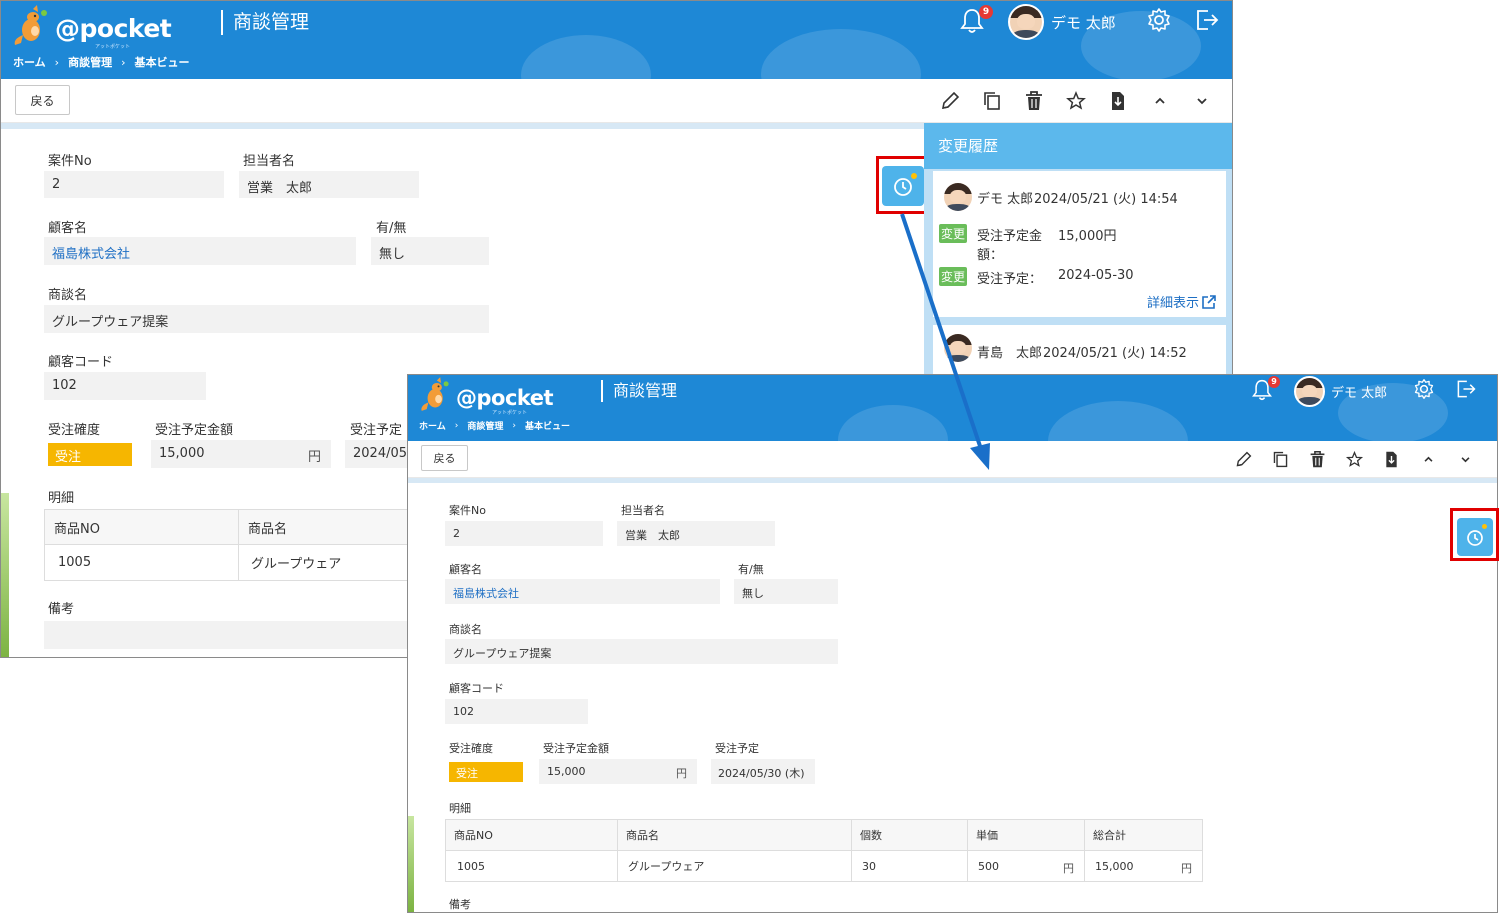 This screenshot has width=1500, height=914. Describe the element at coordinates (1087, 236) in the screenshot. I see `change-value: 15,000円` at that location.